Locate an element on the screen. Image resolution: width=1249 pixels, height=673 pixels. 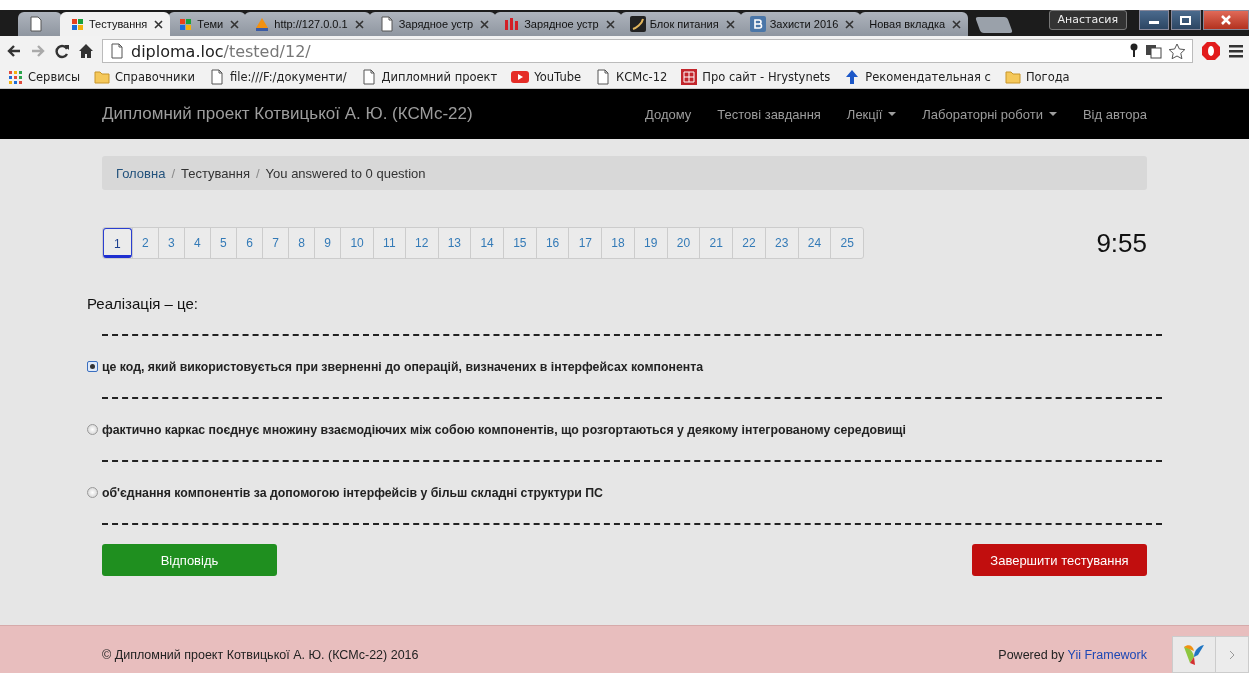
sail-icon is located at coordinates (262, 24).